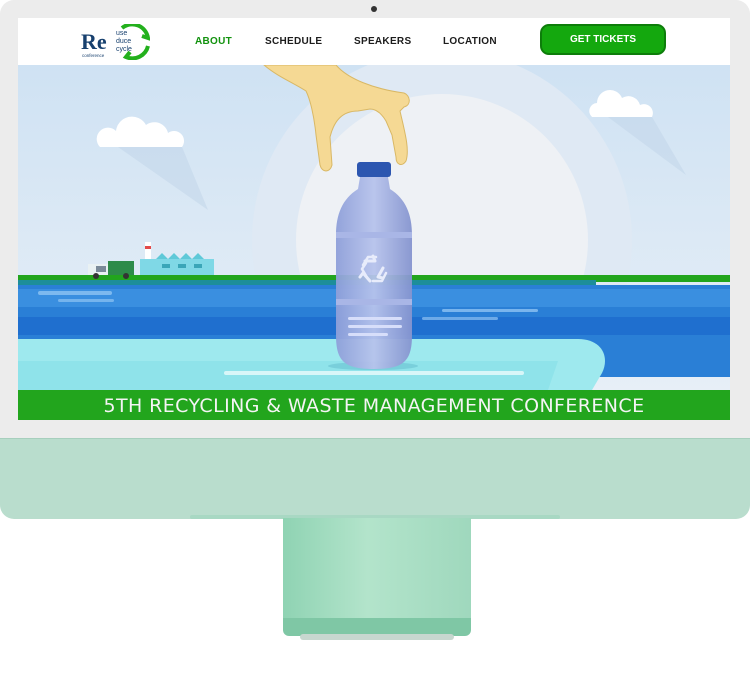 Image resolution: width=750 pixels, height=676 pixels. What do you see at coordinates (213, 41) in the screenshot?
I see `nav-about-link: ABOUT` at bounding box center [213, 41].